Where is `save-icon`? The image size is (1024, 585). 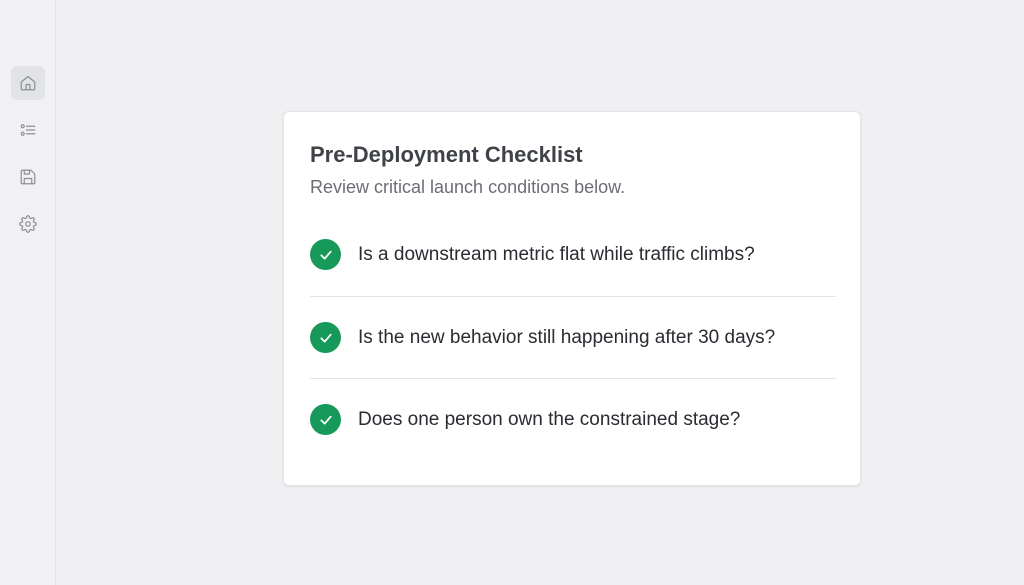 save-icon is located at coordinates (28, 177).